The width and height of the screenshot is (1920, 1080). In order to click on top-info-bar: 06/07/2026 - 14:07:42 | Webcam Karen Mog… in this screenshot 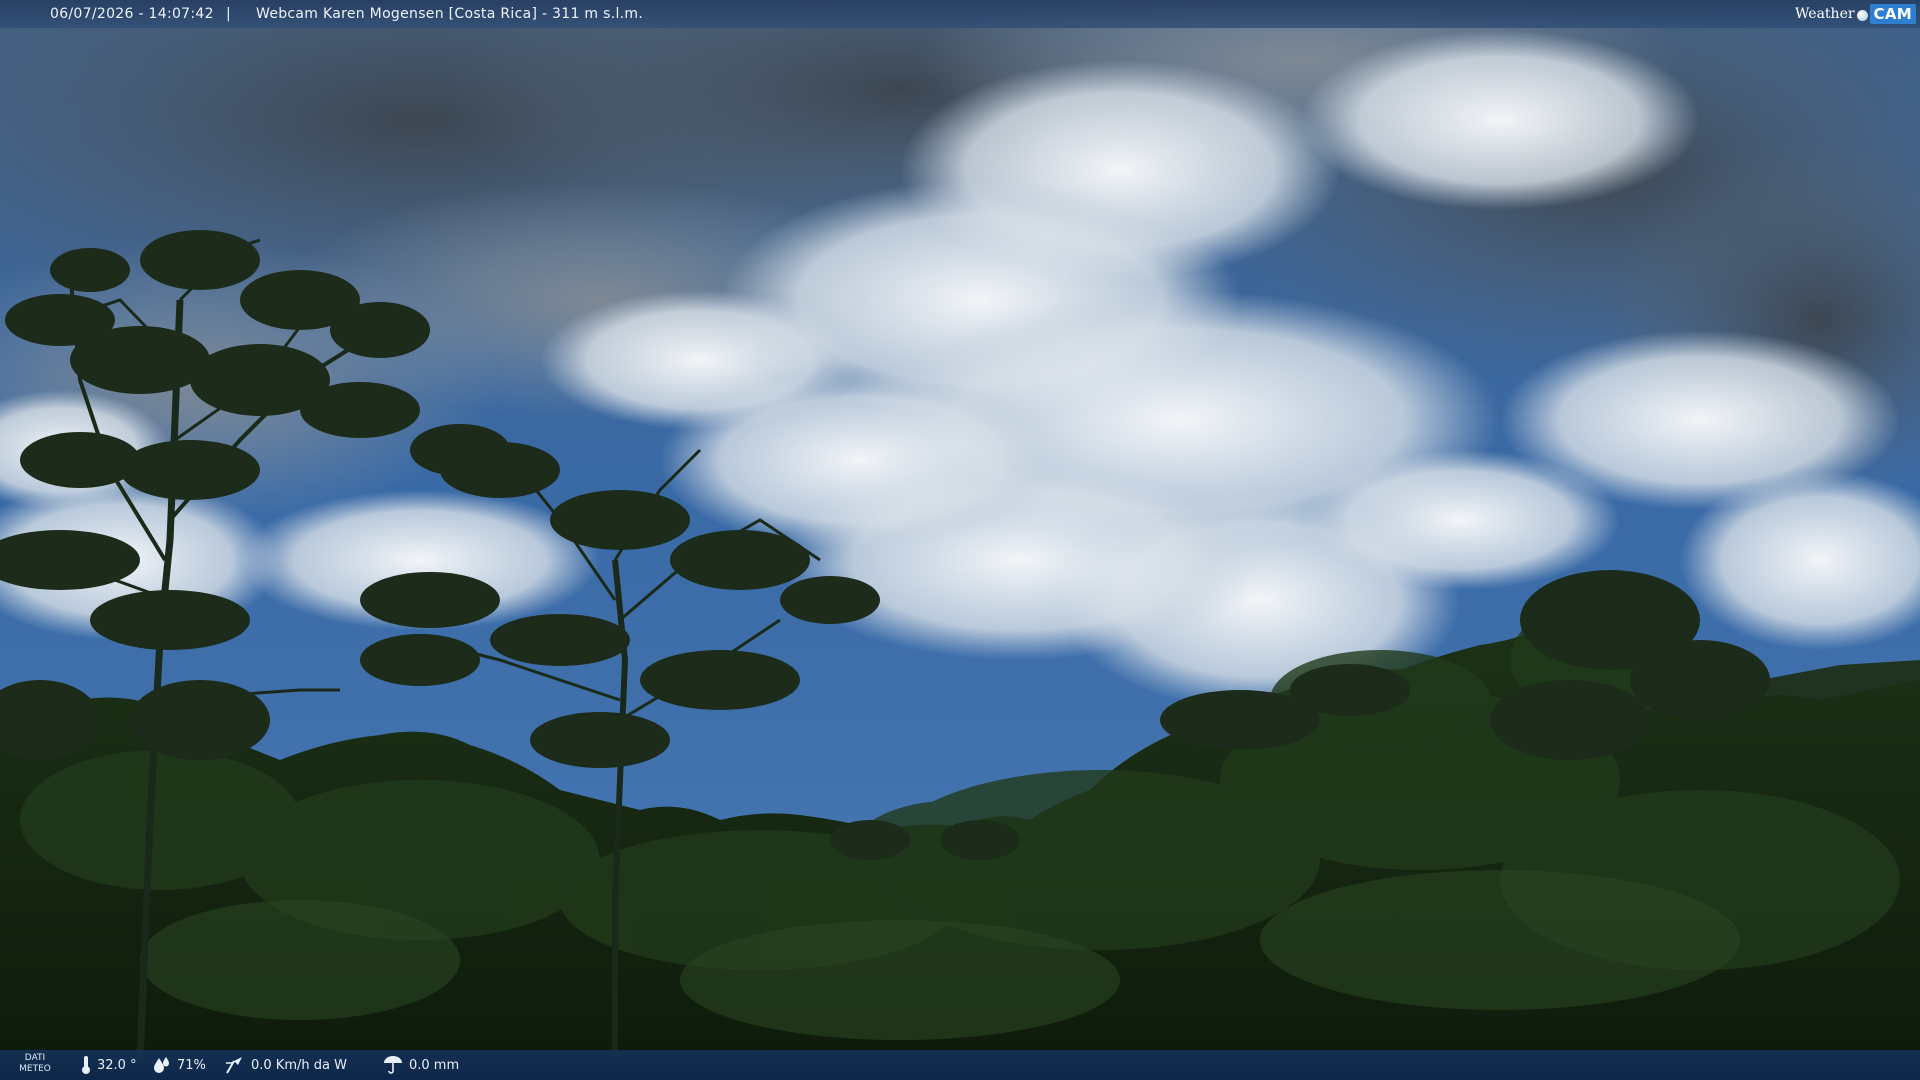, I will do `click(960, 14)`.